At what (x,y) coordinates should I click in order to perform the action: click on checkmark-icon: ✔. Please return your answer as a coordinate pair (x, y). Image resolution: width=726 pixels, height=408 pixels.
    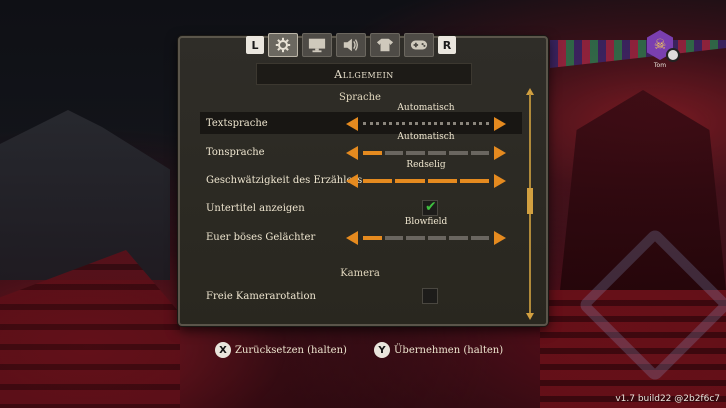
    Looking at the image, I should click on (431, 207).